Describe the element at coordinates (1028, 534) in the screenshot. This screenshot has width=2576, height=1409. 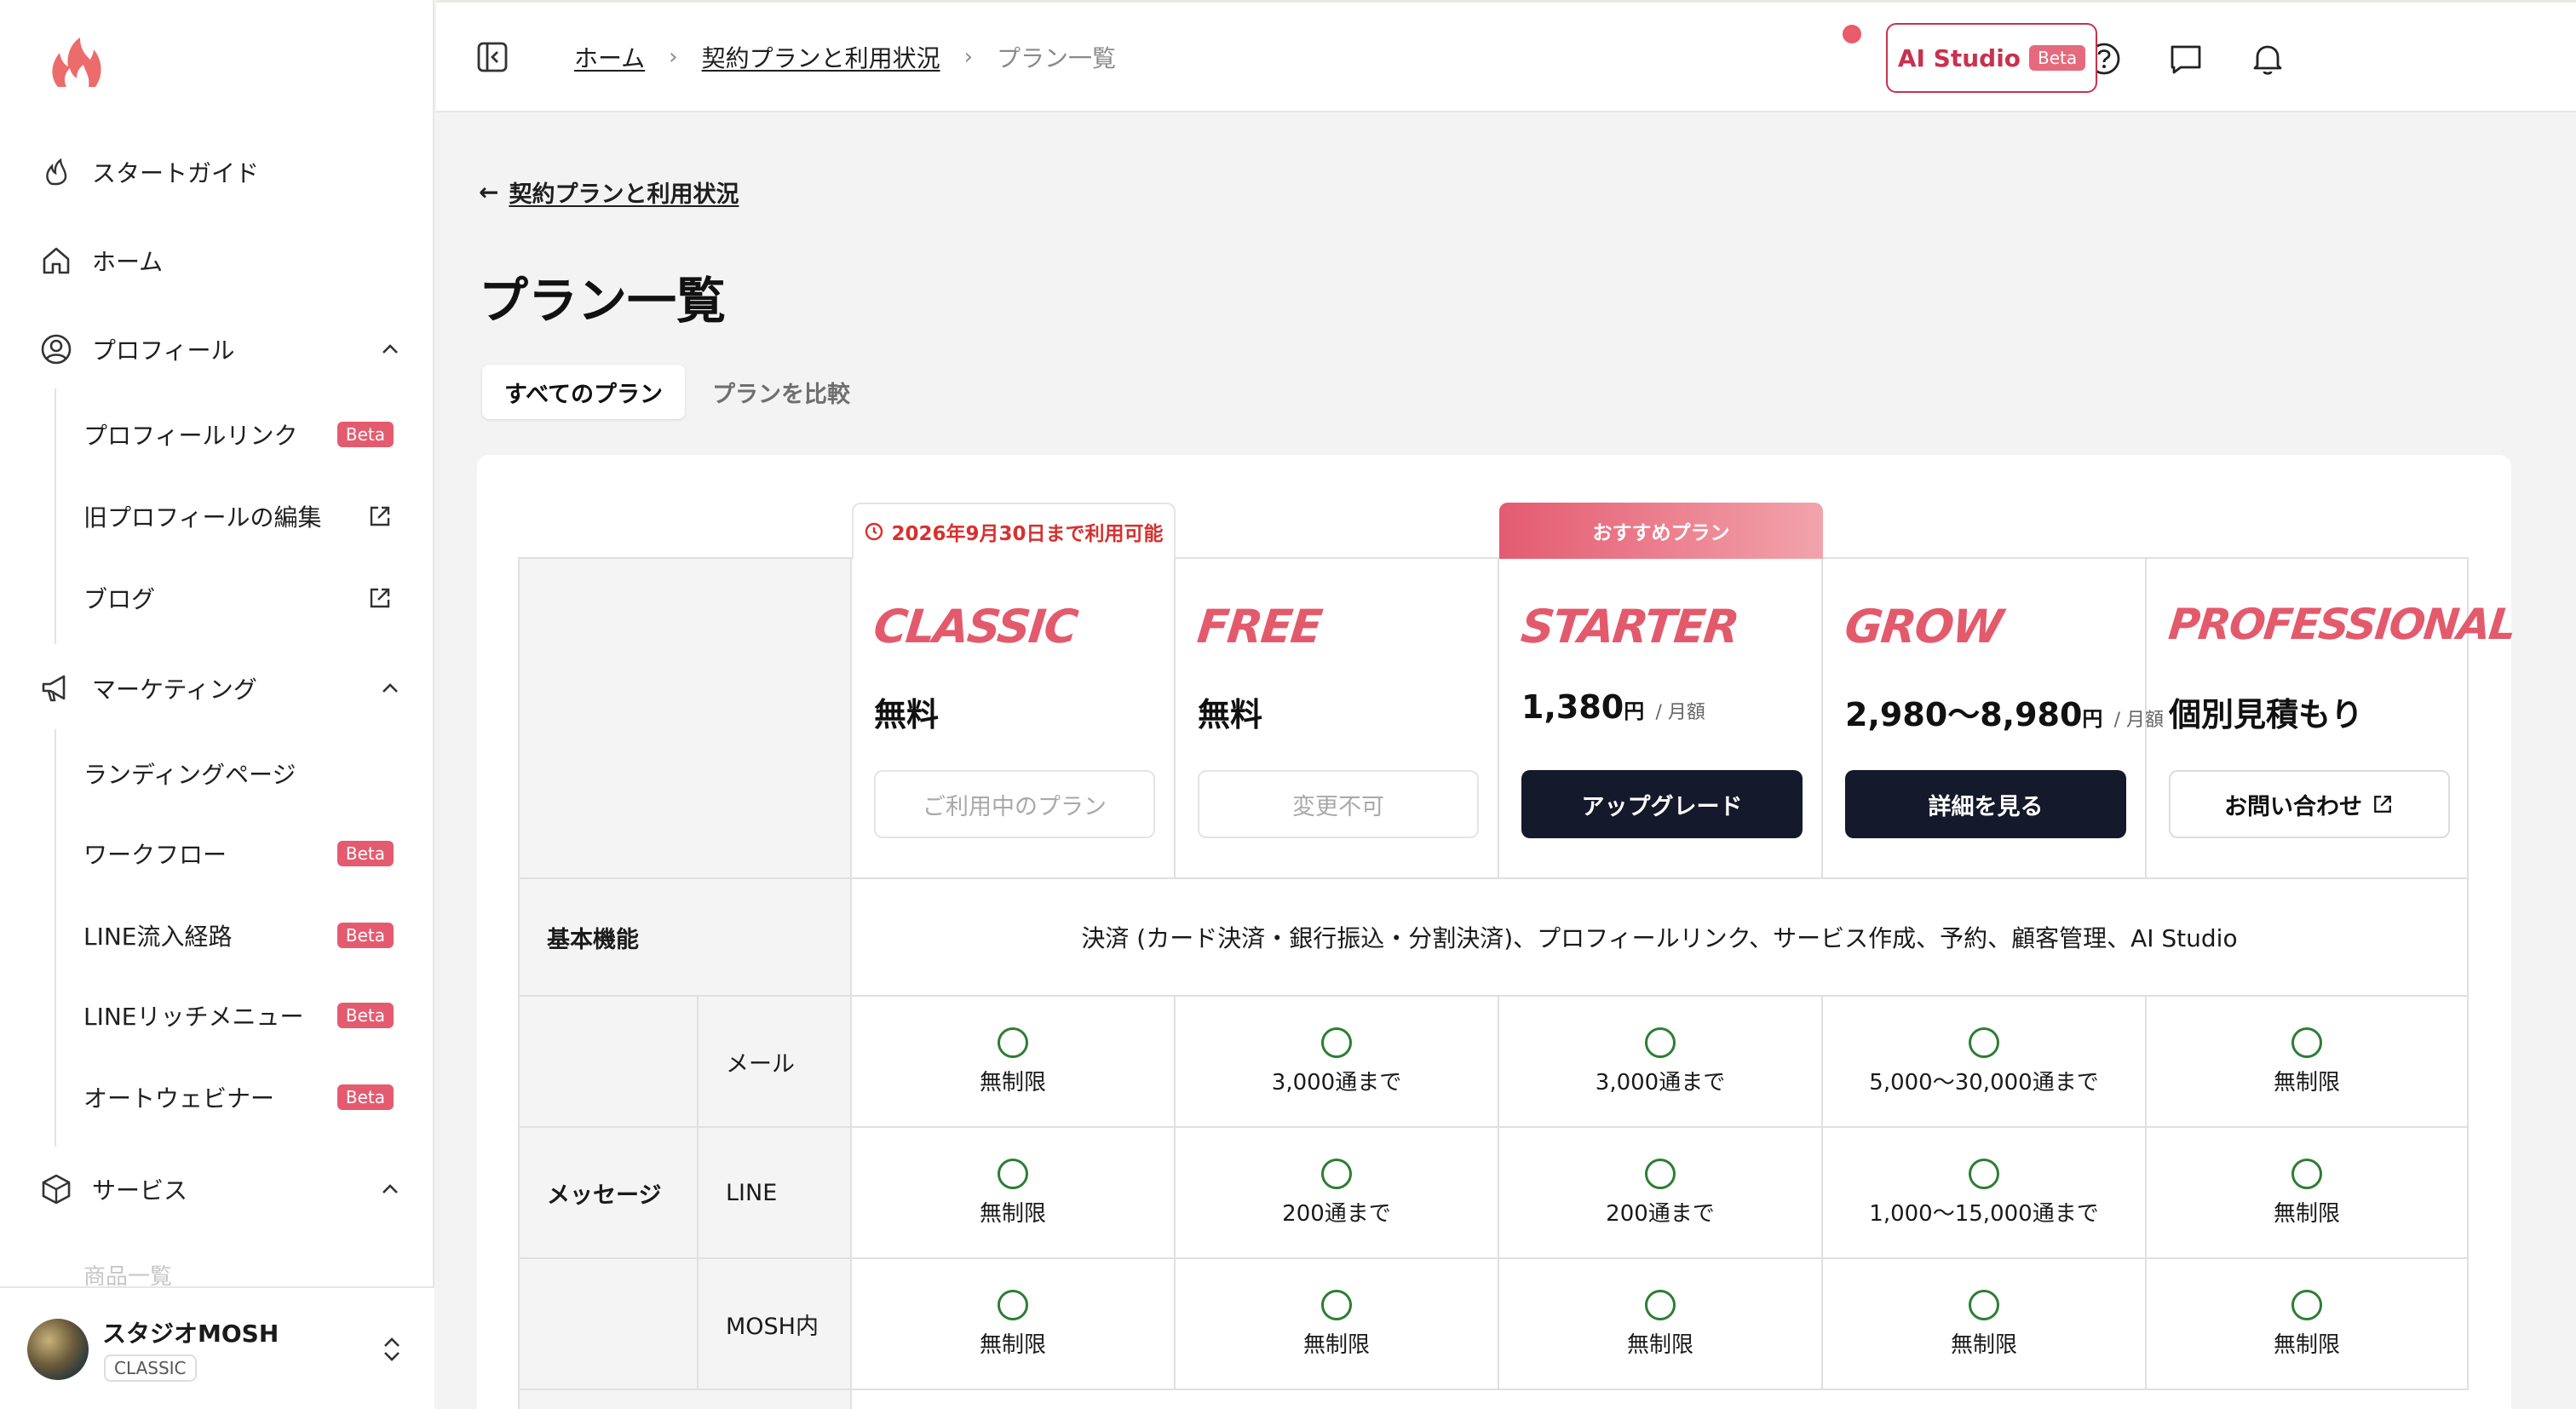
I see `availability-tag-label: 2026年9月30日まで利用可能` at that location.